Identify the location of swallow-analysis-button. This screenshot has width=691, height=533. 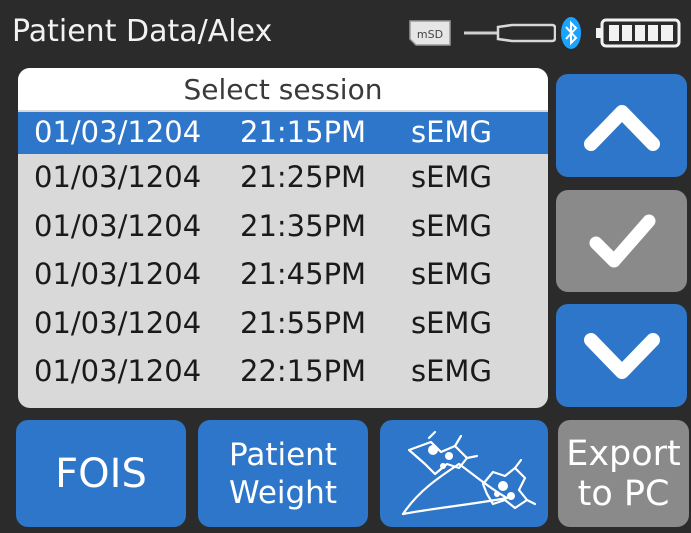
(464, 473).